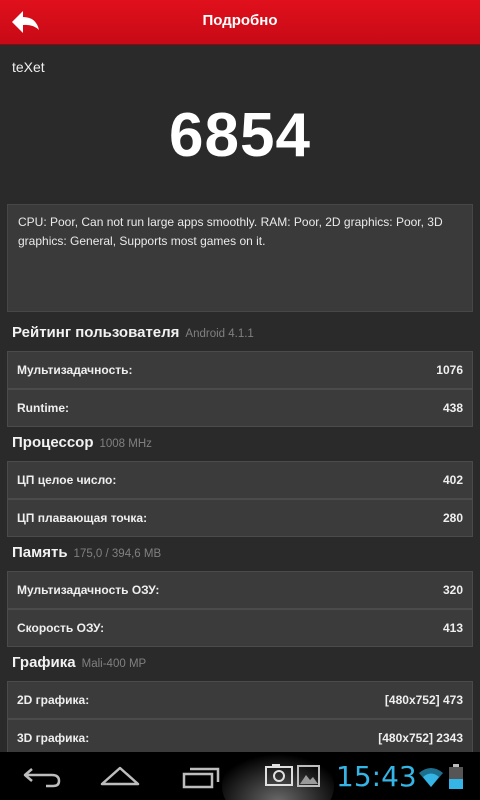 This screenshot has height=800, width=480. I want to click on nav-back-icon, so click(42, 776).